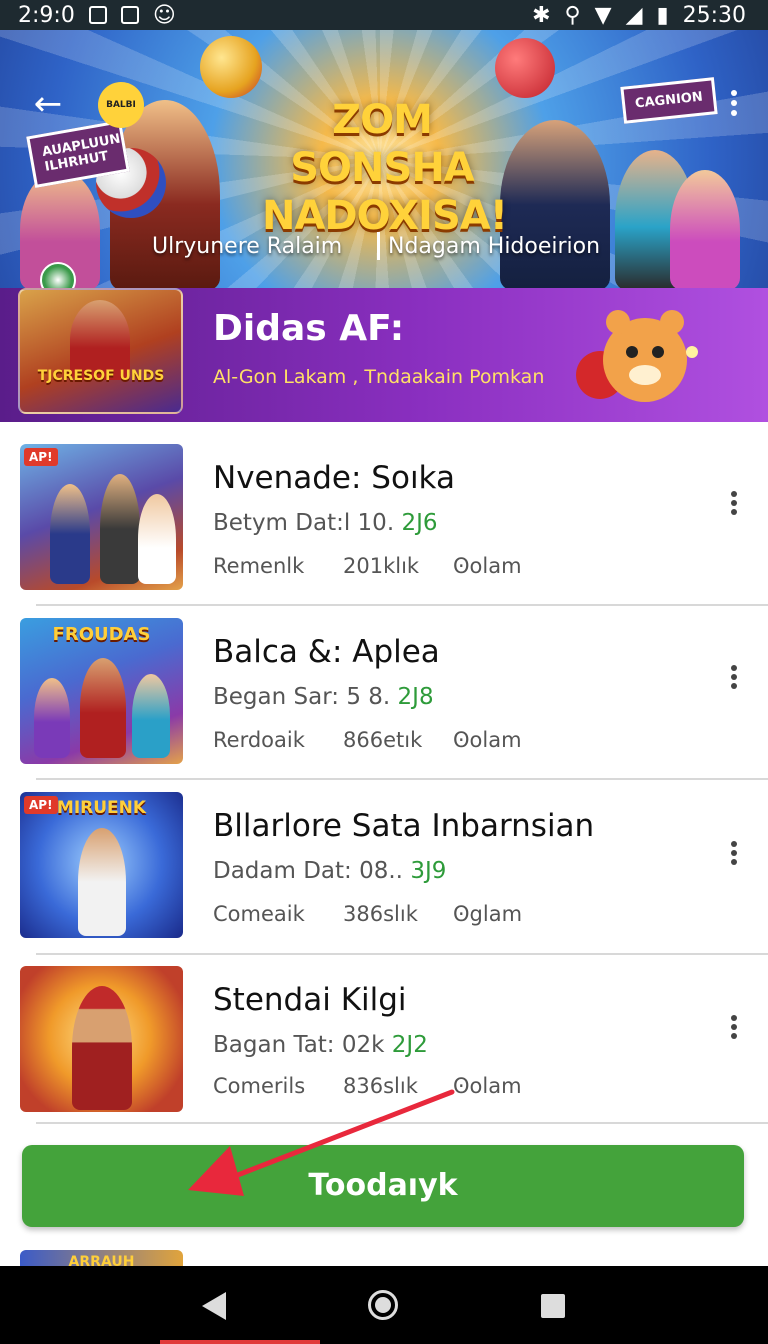 The image size is (768, 1344). What do you see at coordinates (634, 15) in the screenshot?
I see `signal-icon: ◢` at bounding box center [634, 15].